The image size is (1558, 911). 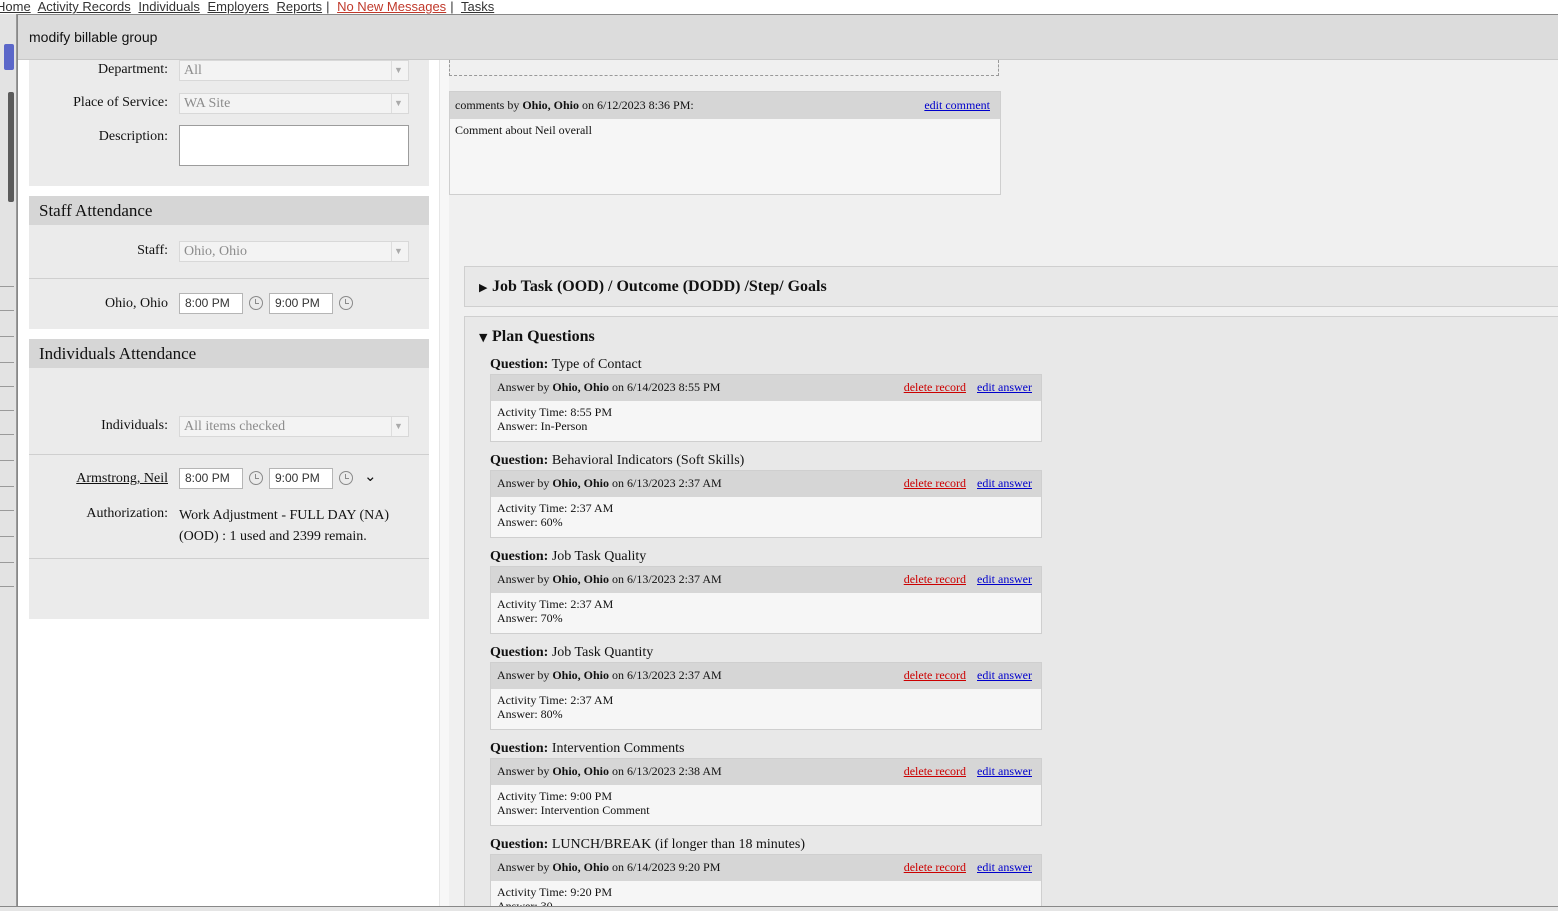 I want to click on plan-questions-title: Plan Questions, so click(x=543, y=336).